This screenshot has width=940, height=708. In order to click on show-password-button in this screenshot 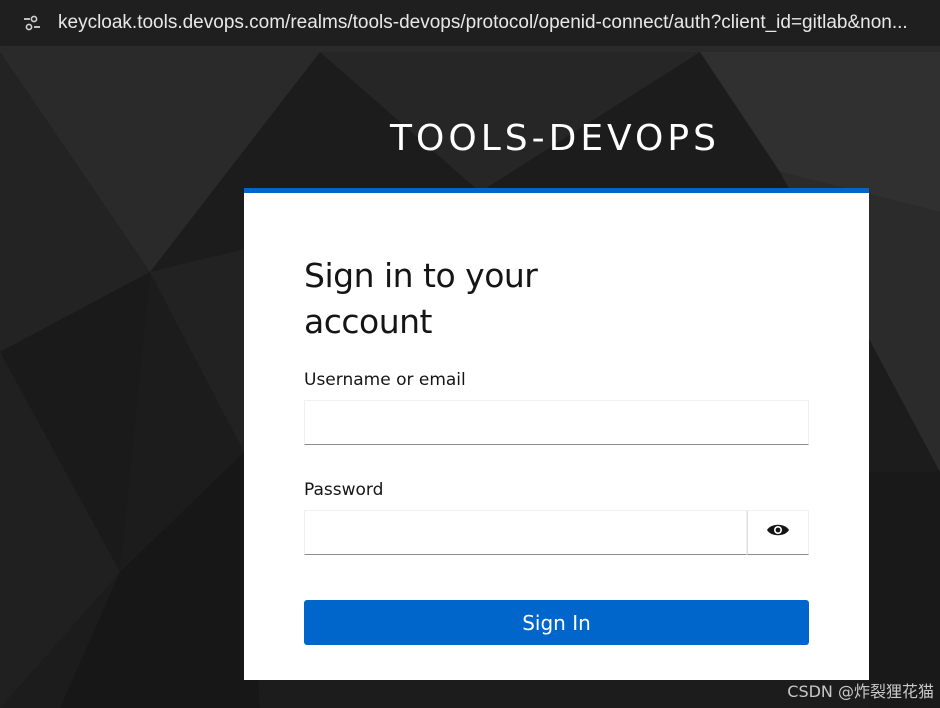, I will do `click(778, 532)`.